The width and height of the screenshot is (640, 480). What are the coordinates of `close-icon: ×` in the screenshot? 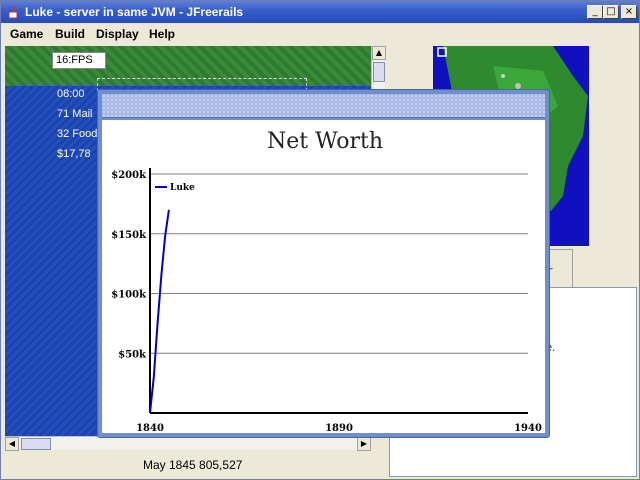 It's located at (629, 11).